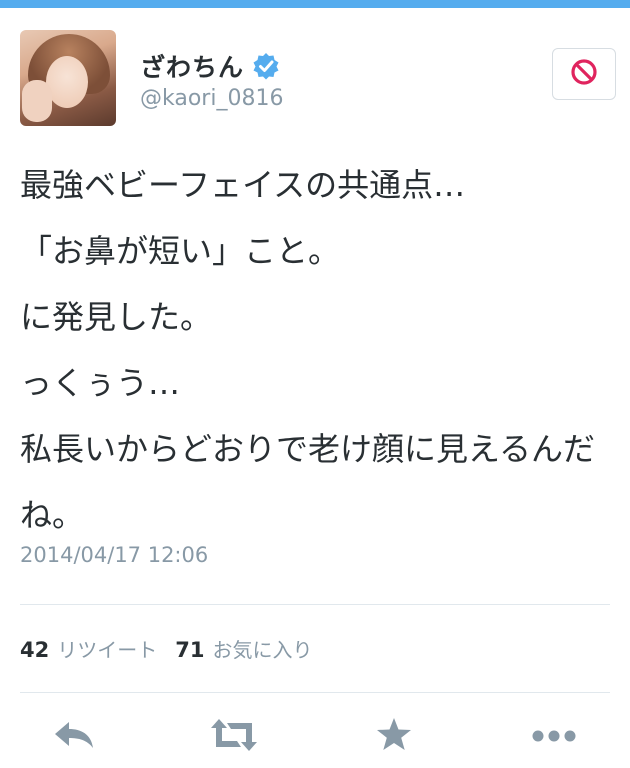 The height and width of the screenshot is (768, 630). What do you see at coordinates (211, 98) in the screenshot?
I see `user-handle: @kaori_0816` at bounding box center [211, 98].